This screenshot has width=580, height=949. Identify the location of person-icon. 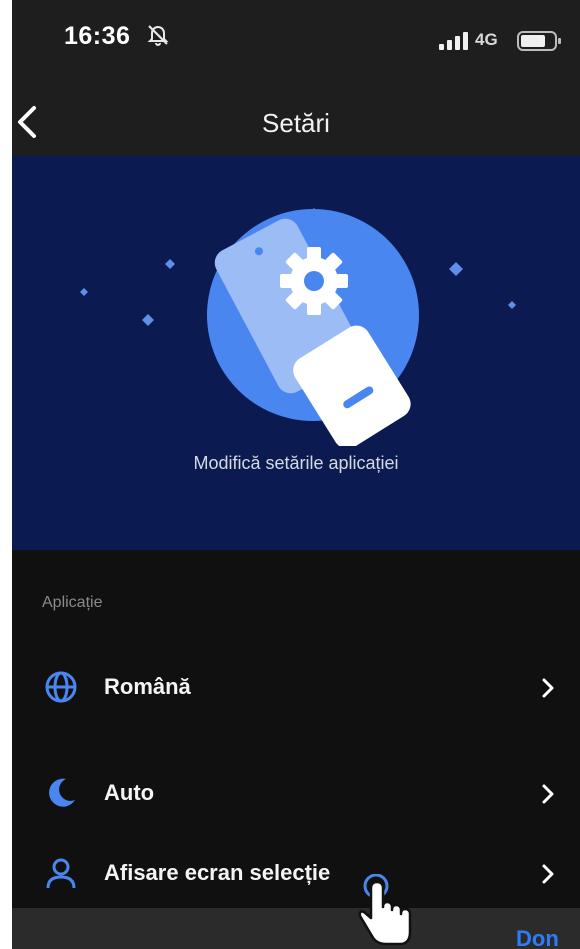
(61, 873).